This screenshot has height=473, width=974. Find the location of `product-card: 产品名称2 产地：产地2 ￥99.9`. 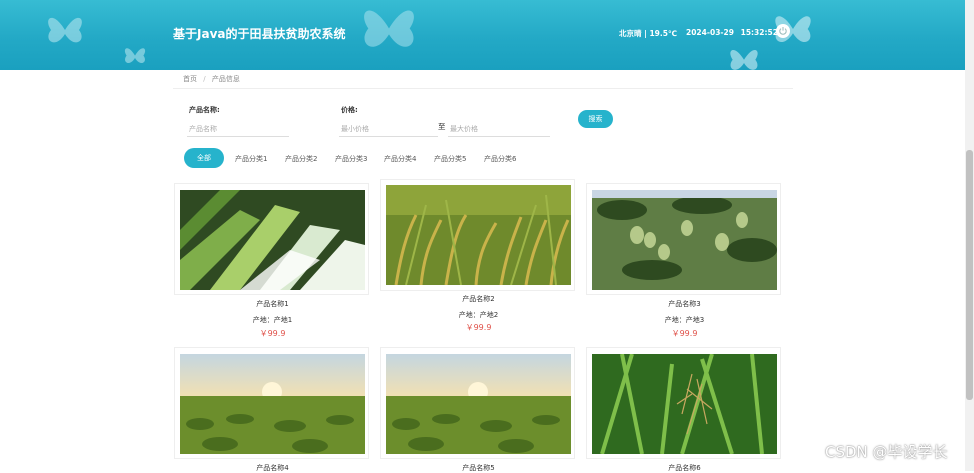

product-card: 产品名称2 产地：产地2 ￥99.9 is located at coordinates (477, 255).